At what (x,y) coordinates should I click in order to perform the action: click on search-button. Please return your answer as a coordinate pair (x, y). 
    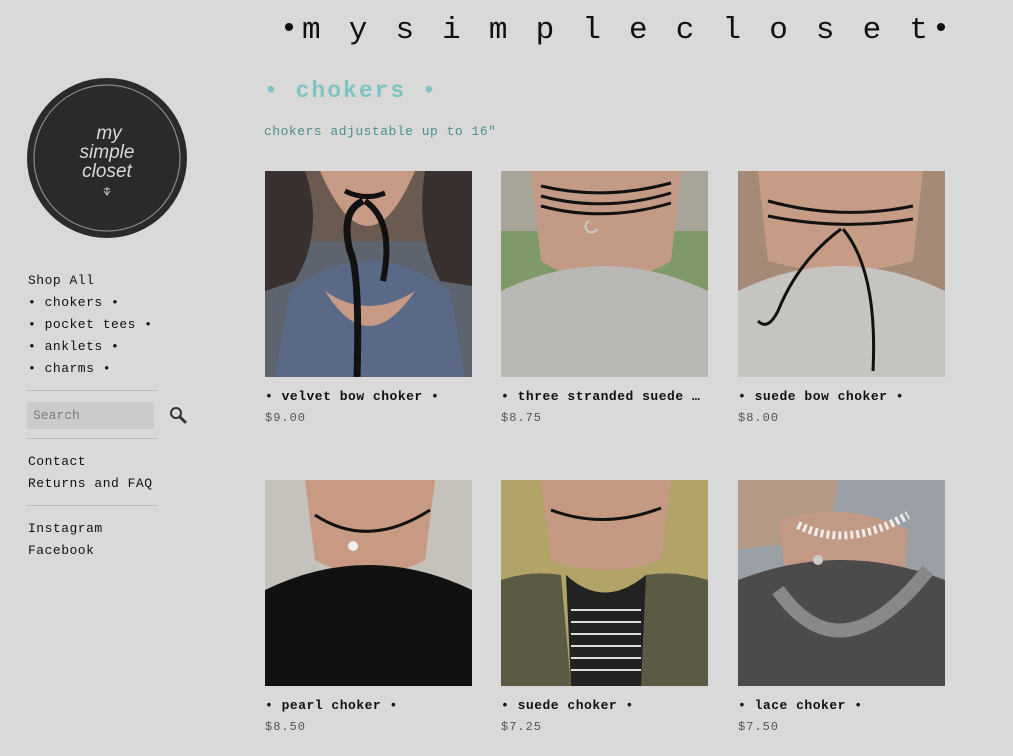
    Looking at the image, I should click on (178, 416).